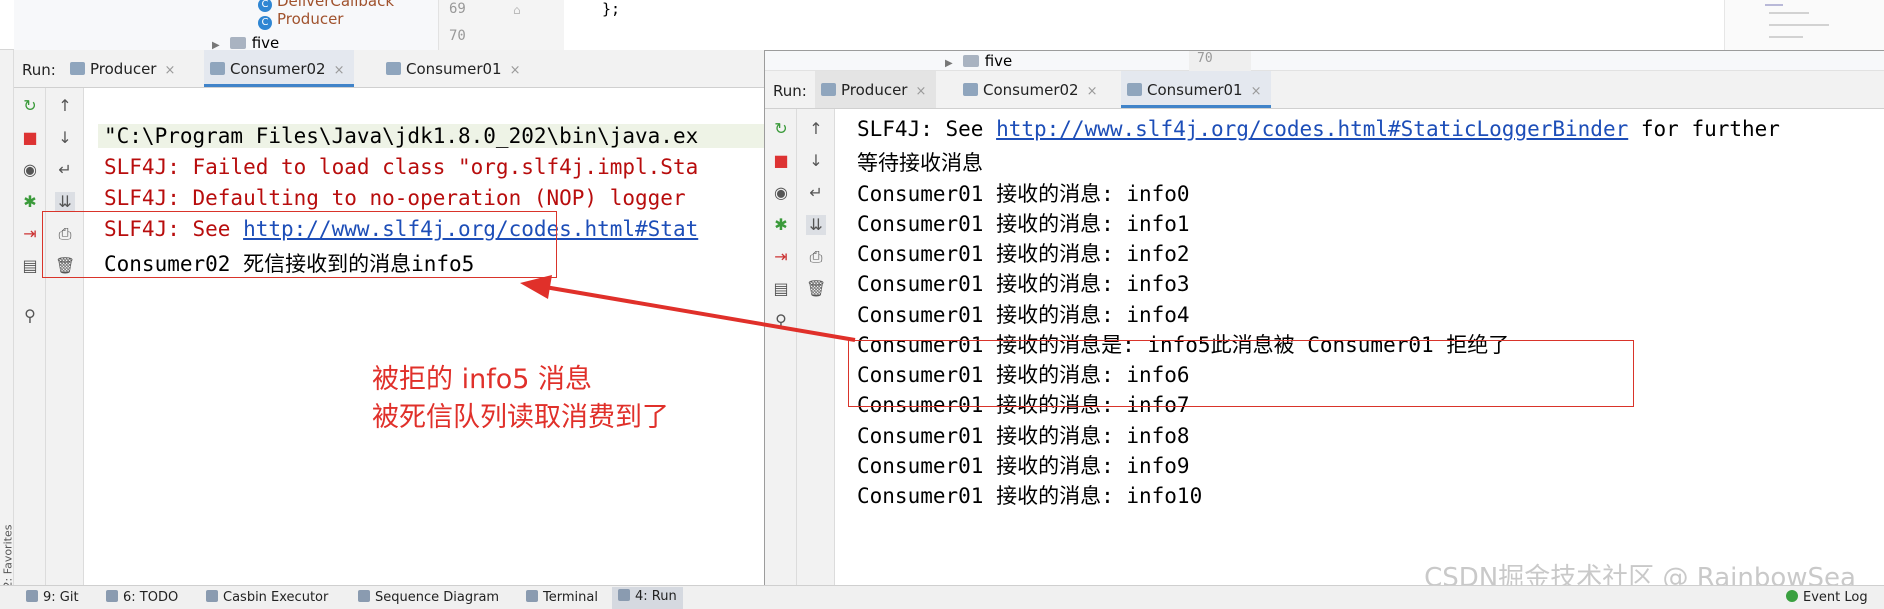  Describe the element at coordinates (816, 257) in the screenshot. I see `print-icon: ⎙` at that location.